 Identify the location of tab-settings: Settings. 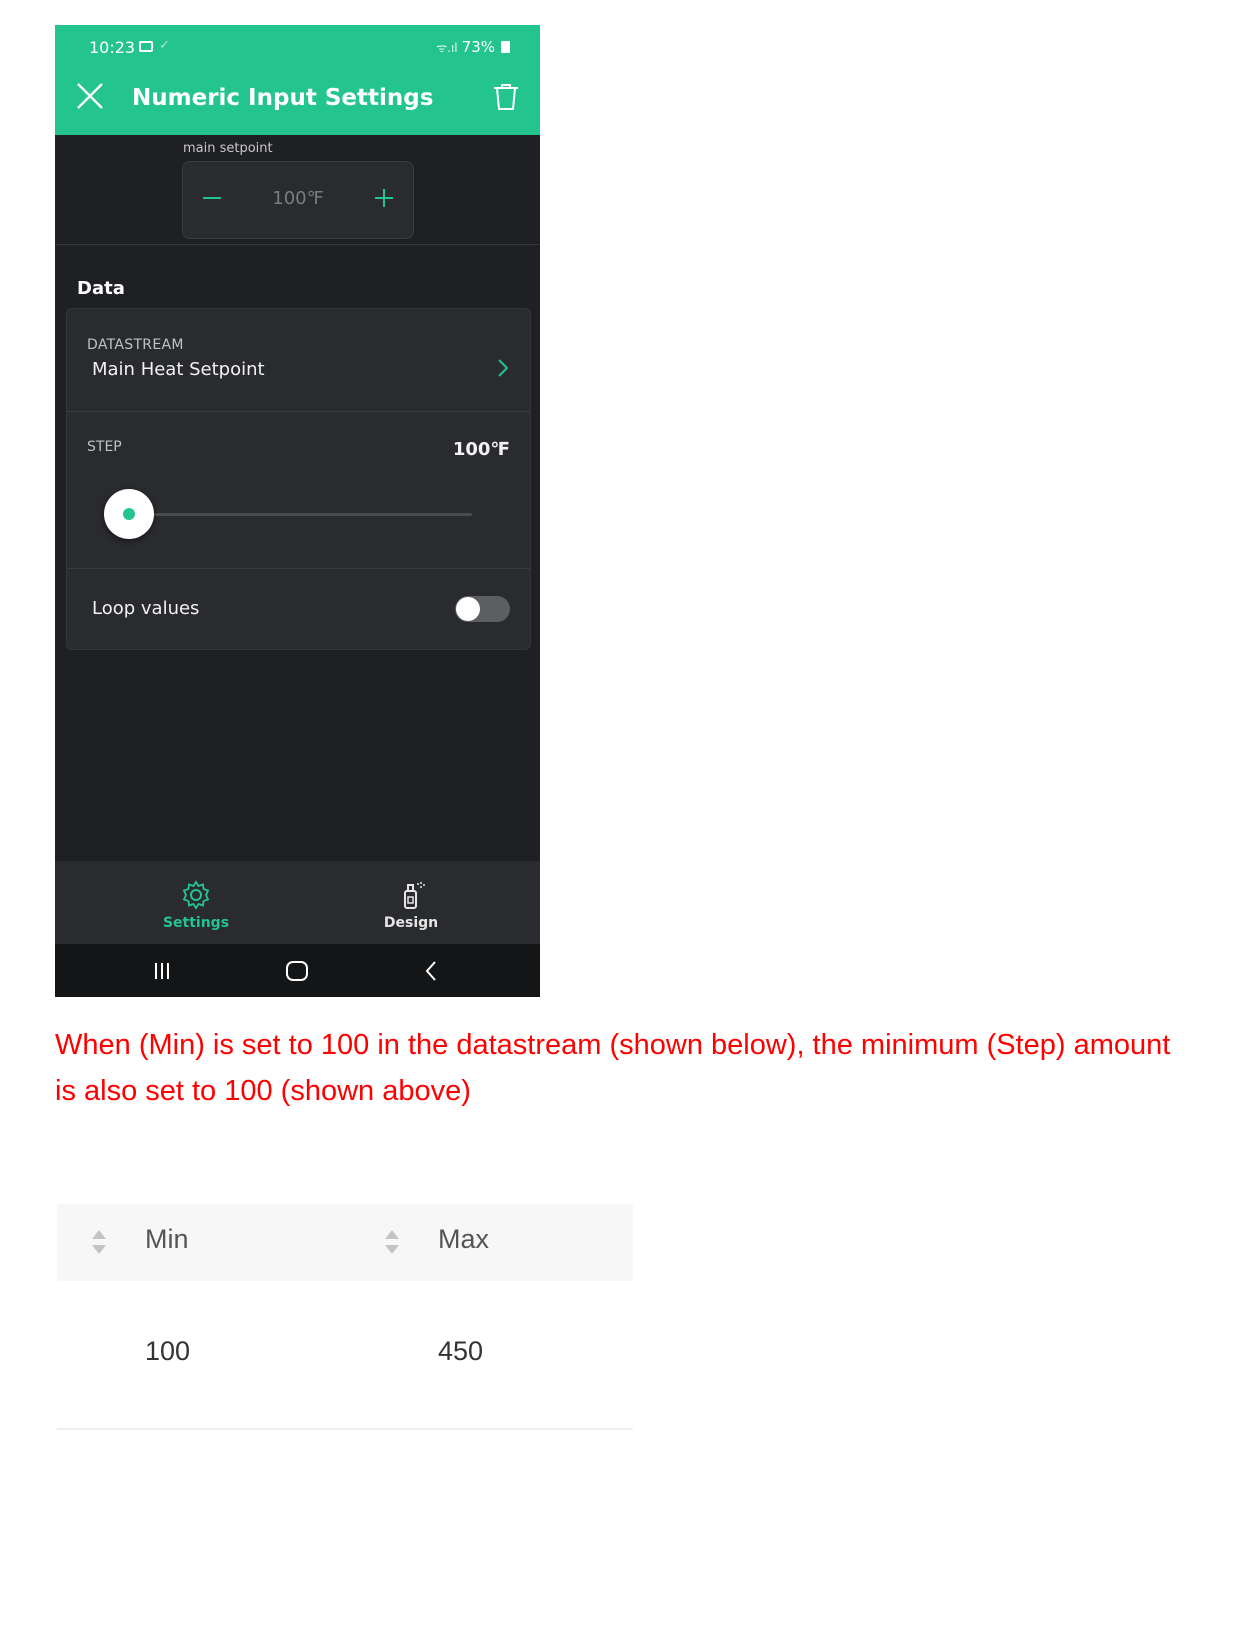
(196, 902).